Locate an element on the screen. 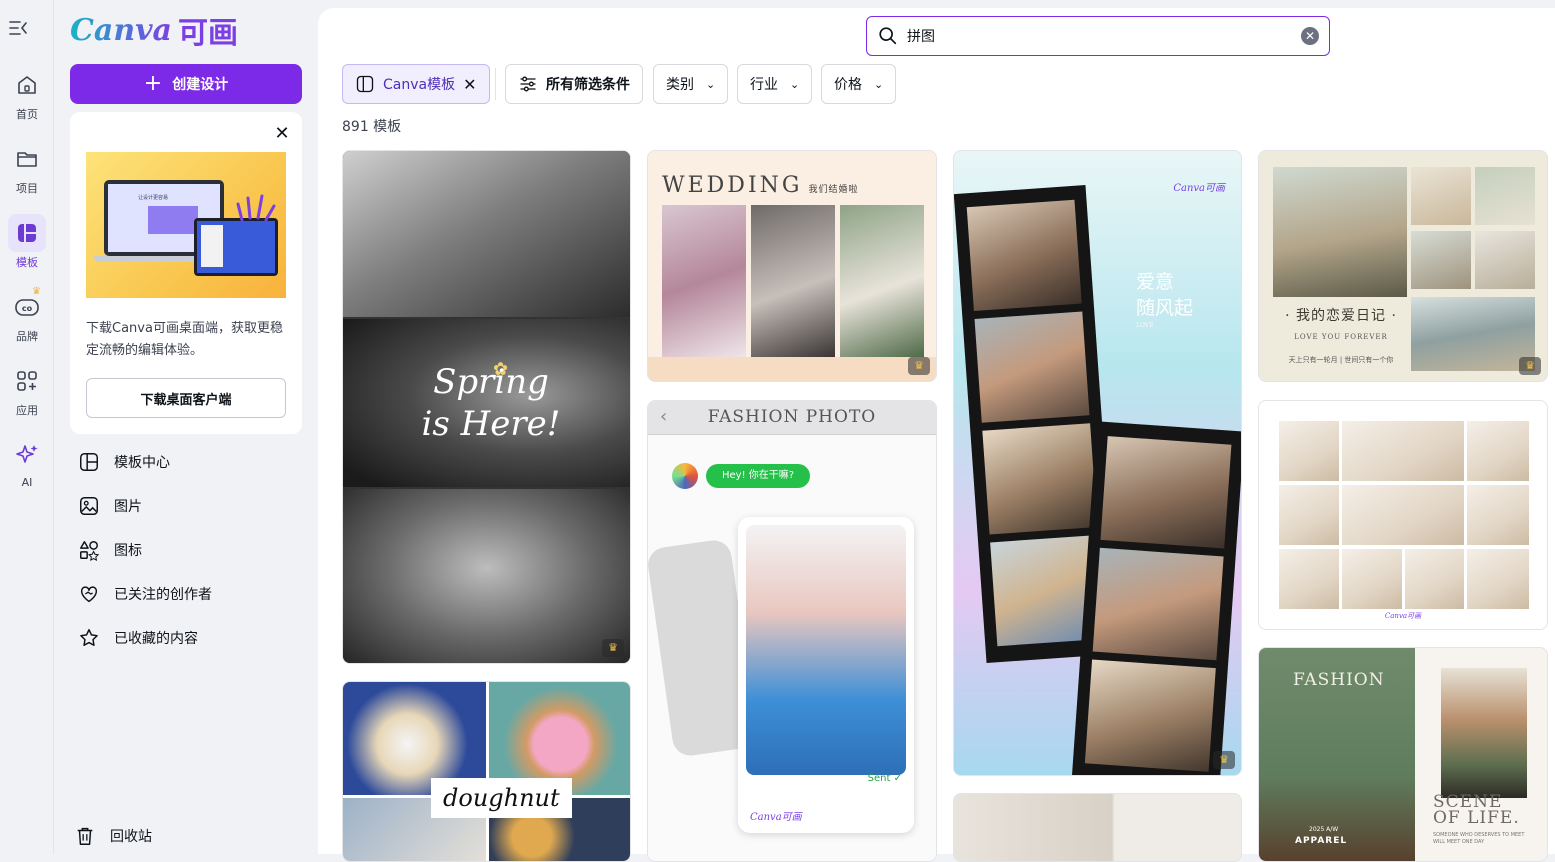 Image resolution: width=1555 pixels, height=862 pixels. nav-followed-creators: 已关注的创作者 is located at coordinates (145, 594).